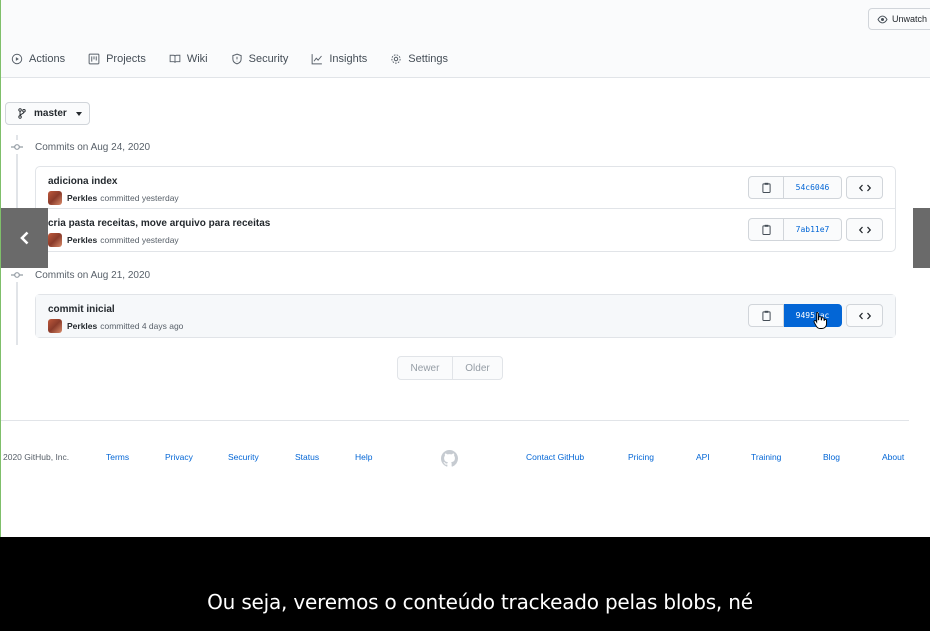 The width and height of the screenshot is (930, 631). What do you see at coordinates (813, 229) in the screenshot?
I see `commit-sha-button: 7ab11e7` at bounding box center [813, 229].